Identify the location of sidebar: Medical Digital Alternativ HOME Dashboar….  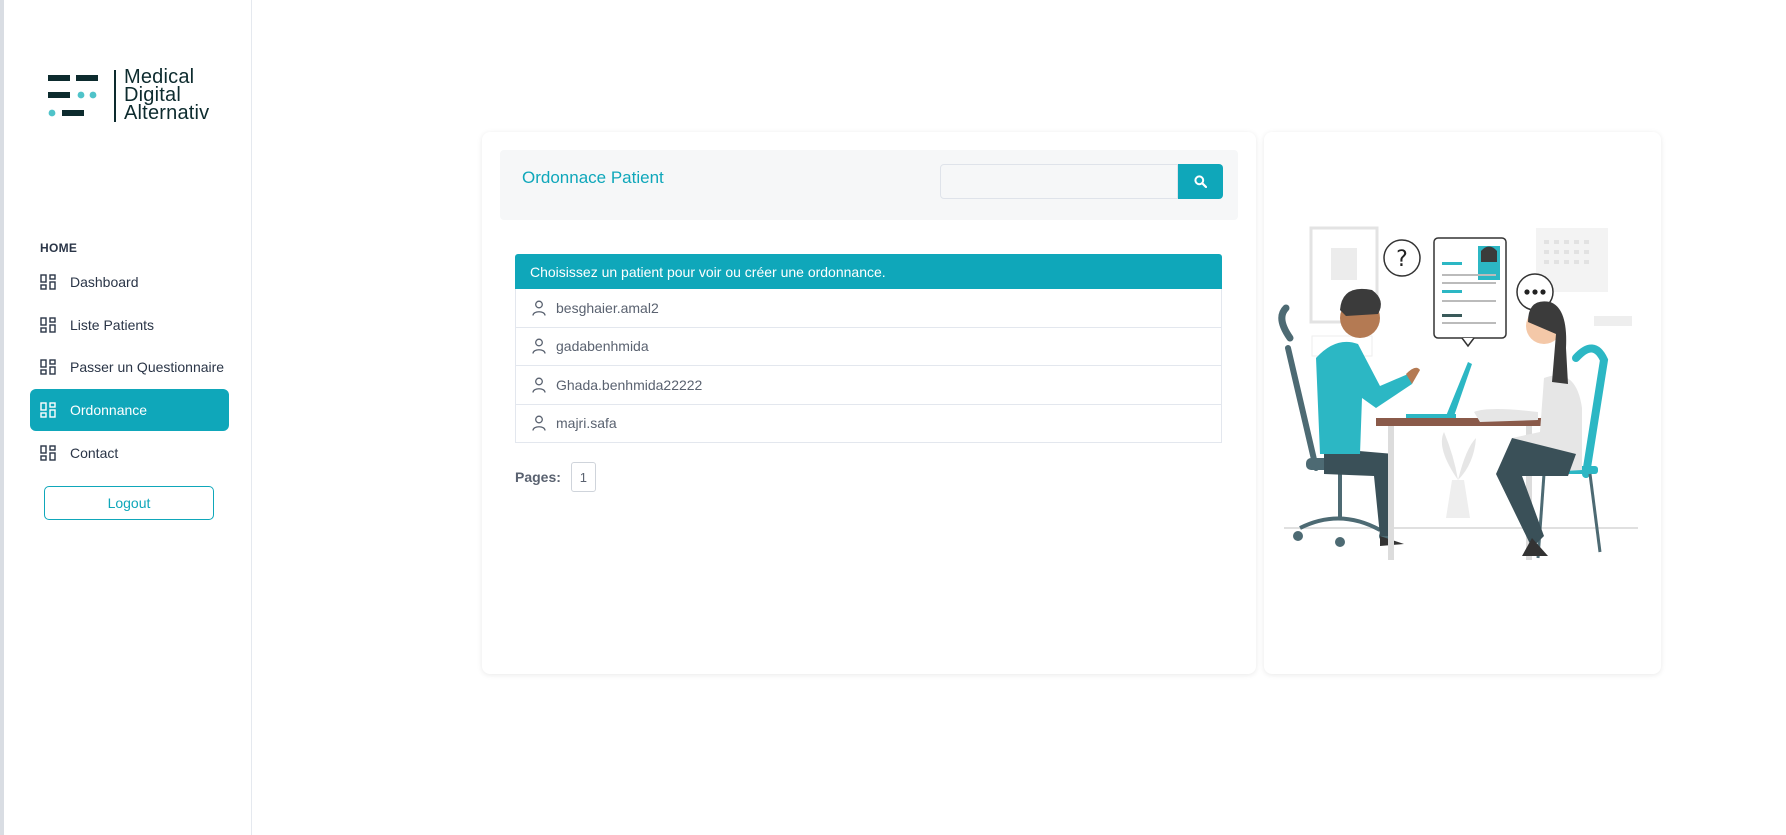
(130, 417).